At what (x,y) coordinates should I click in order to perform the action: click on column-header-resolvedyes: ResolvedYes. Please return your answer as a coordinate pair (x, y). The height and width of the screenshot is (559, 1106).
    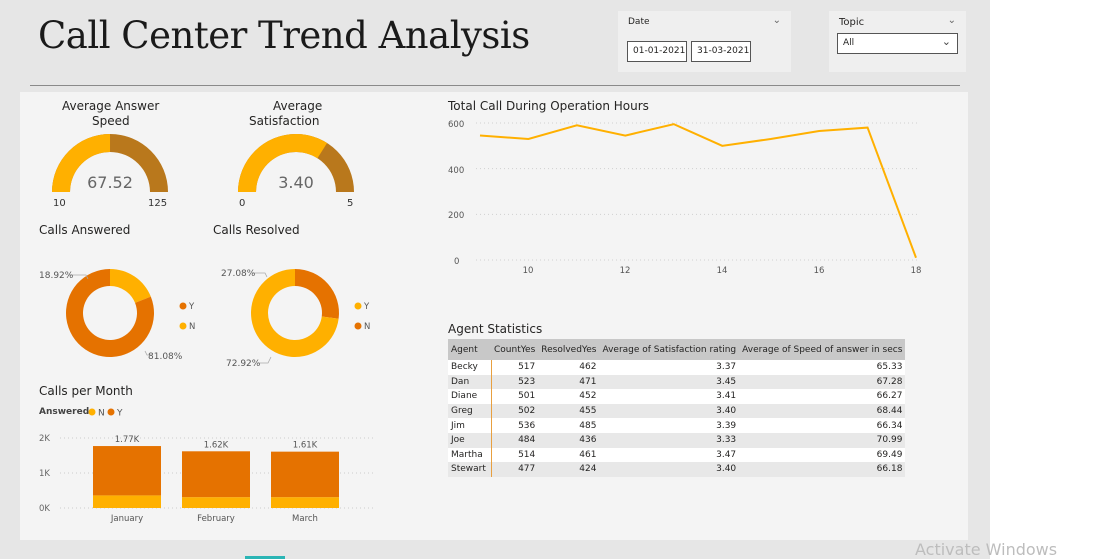
    Looking at the image, I should click on (569, 349).